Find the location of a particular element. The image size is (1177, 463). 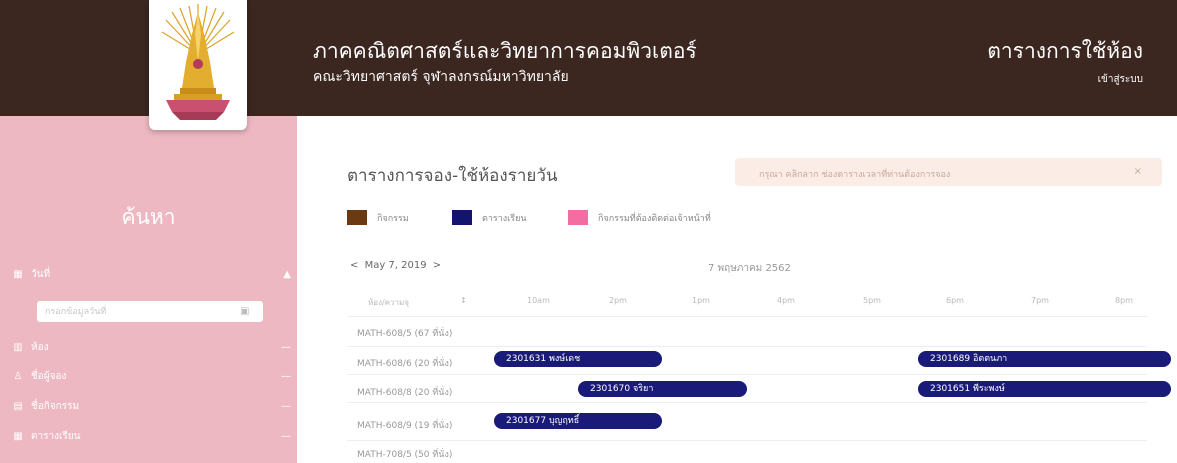

legend-class-schedule: ตารางเรียน is located at coordinates (489, 217).